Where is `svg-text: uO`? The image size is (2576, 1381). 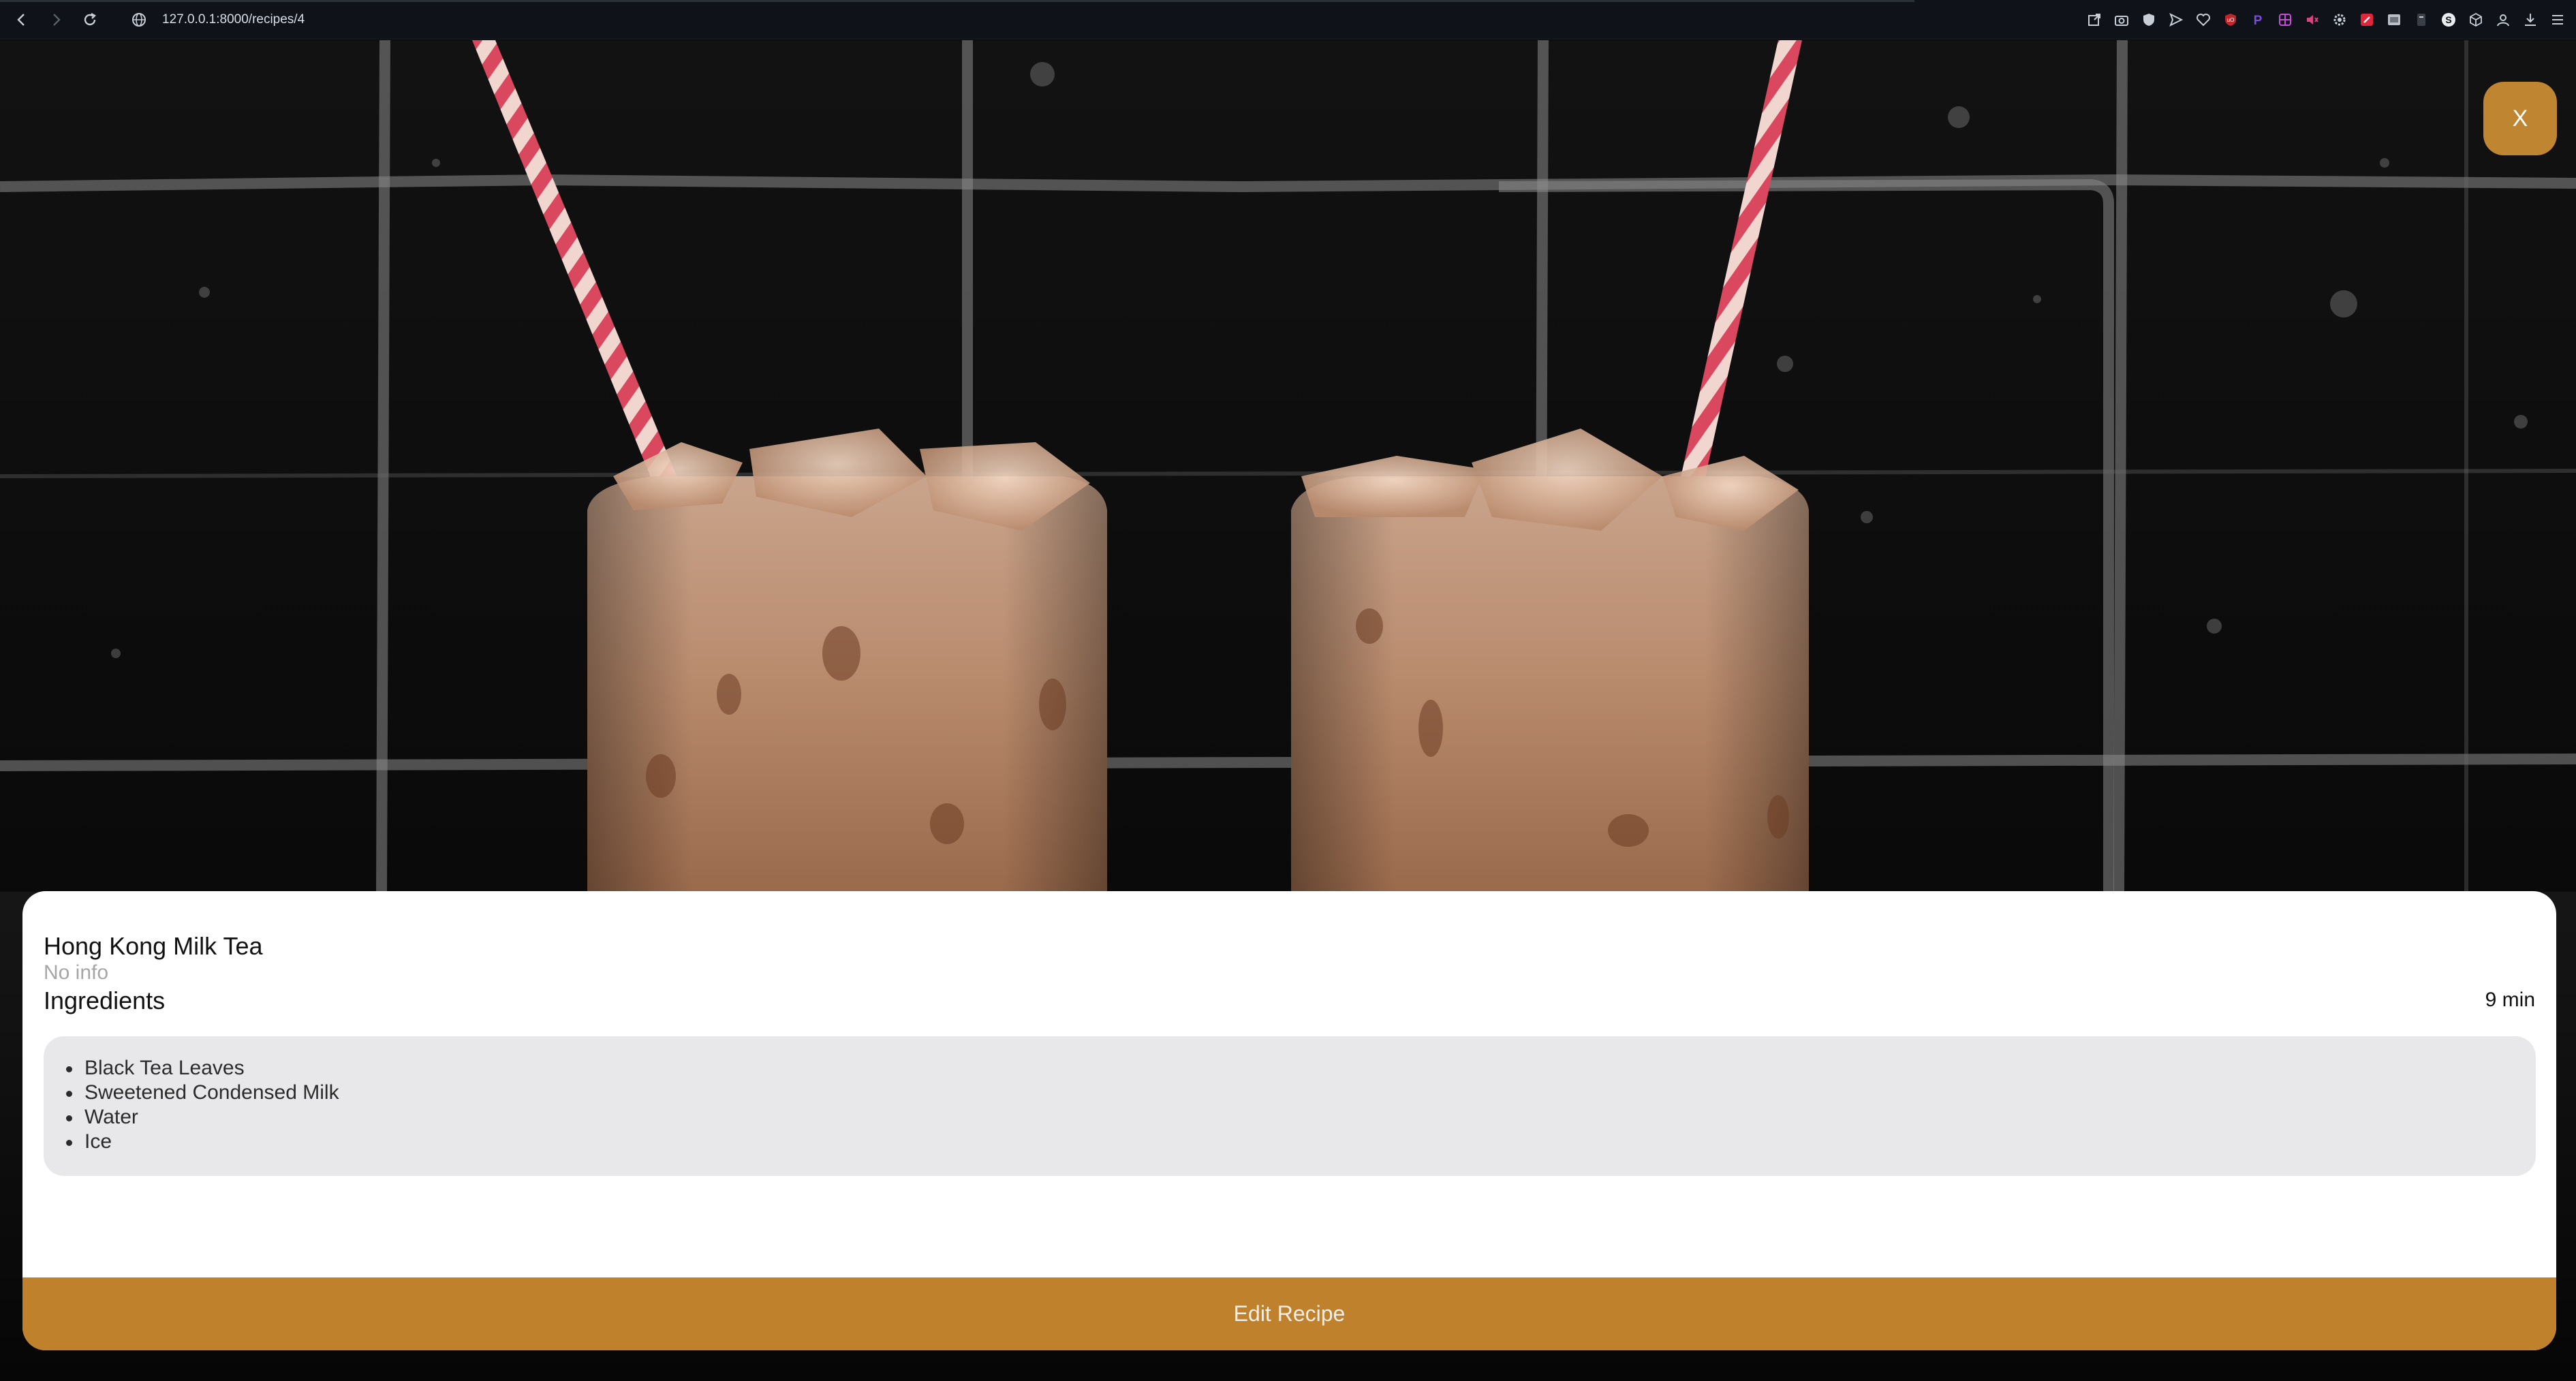 svg-text: uO is located at coordinates (2231, 20).